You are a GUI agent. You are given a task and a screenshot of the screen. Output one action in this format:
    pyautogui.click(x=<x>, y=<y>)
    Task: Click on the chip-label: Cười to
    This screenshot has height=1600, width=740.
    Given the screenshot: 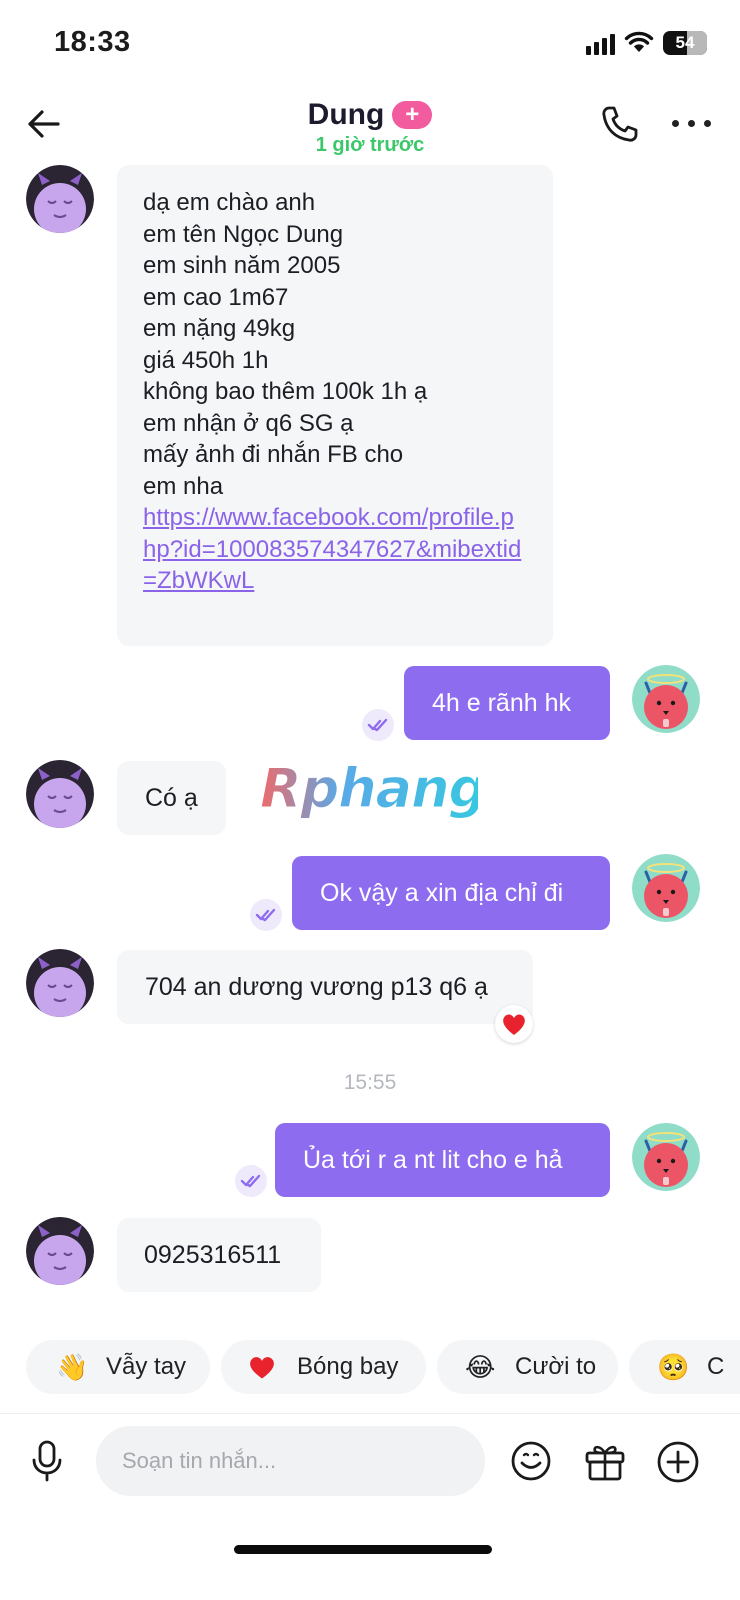 What is the action you would take?
    pyautogui.click(x=556, y=1366)
    